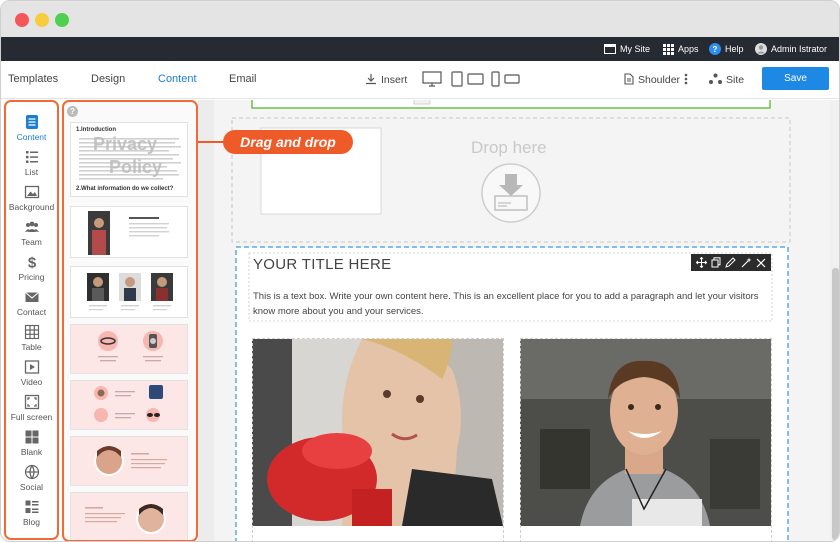  What do you see at coordinates (125, 189) in the screenshot?
I see `privacy-heading-2: 2.What information do we collect?` at bounding box center [125, 189].